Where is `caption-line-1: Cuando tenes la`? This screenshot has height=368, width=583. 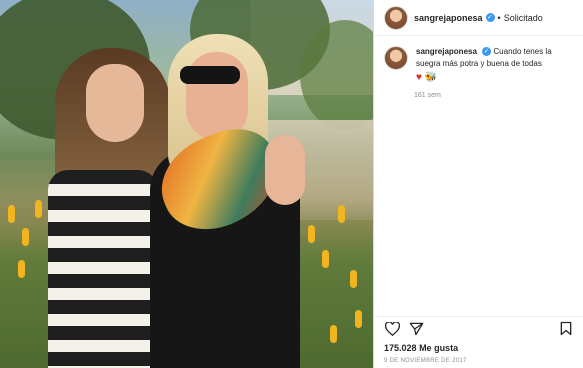
caption-line-1: Cuando tenes la is located at coordinates (522, 51).